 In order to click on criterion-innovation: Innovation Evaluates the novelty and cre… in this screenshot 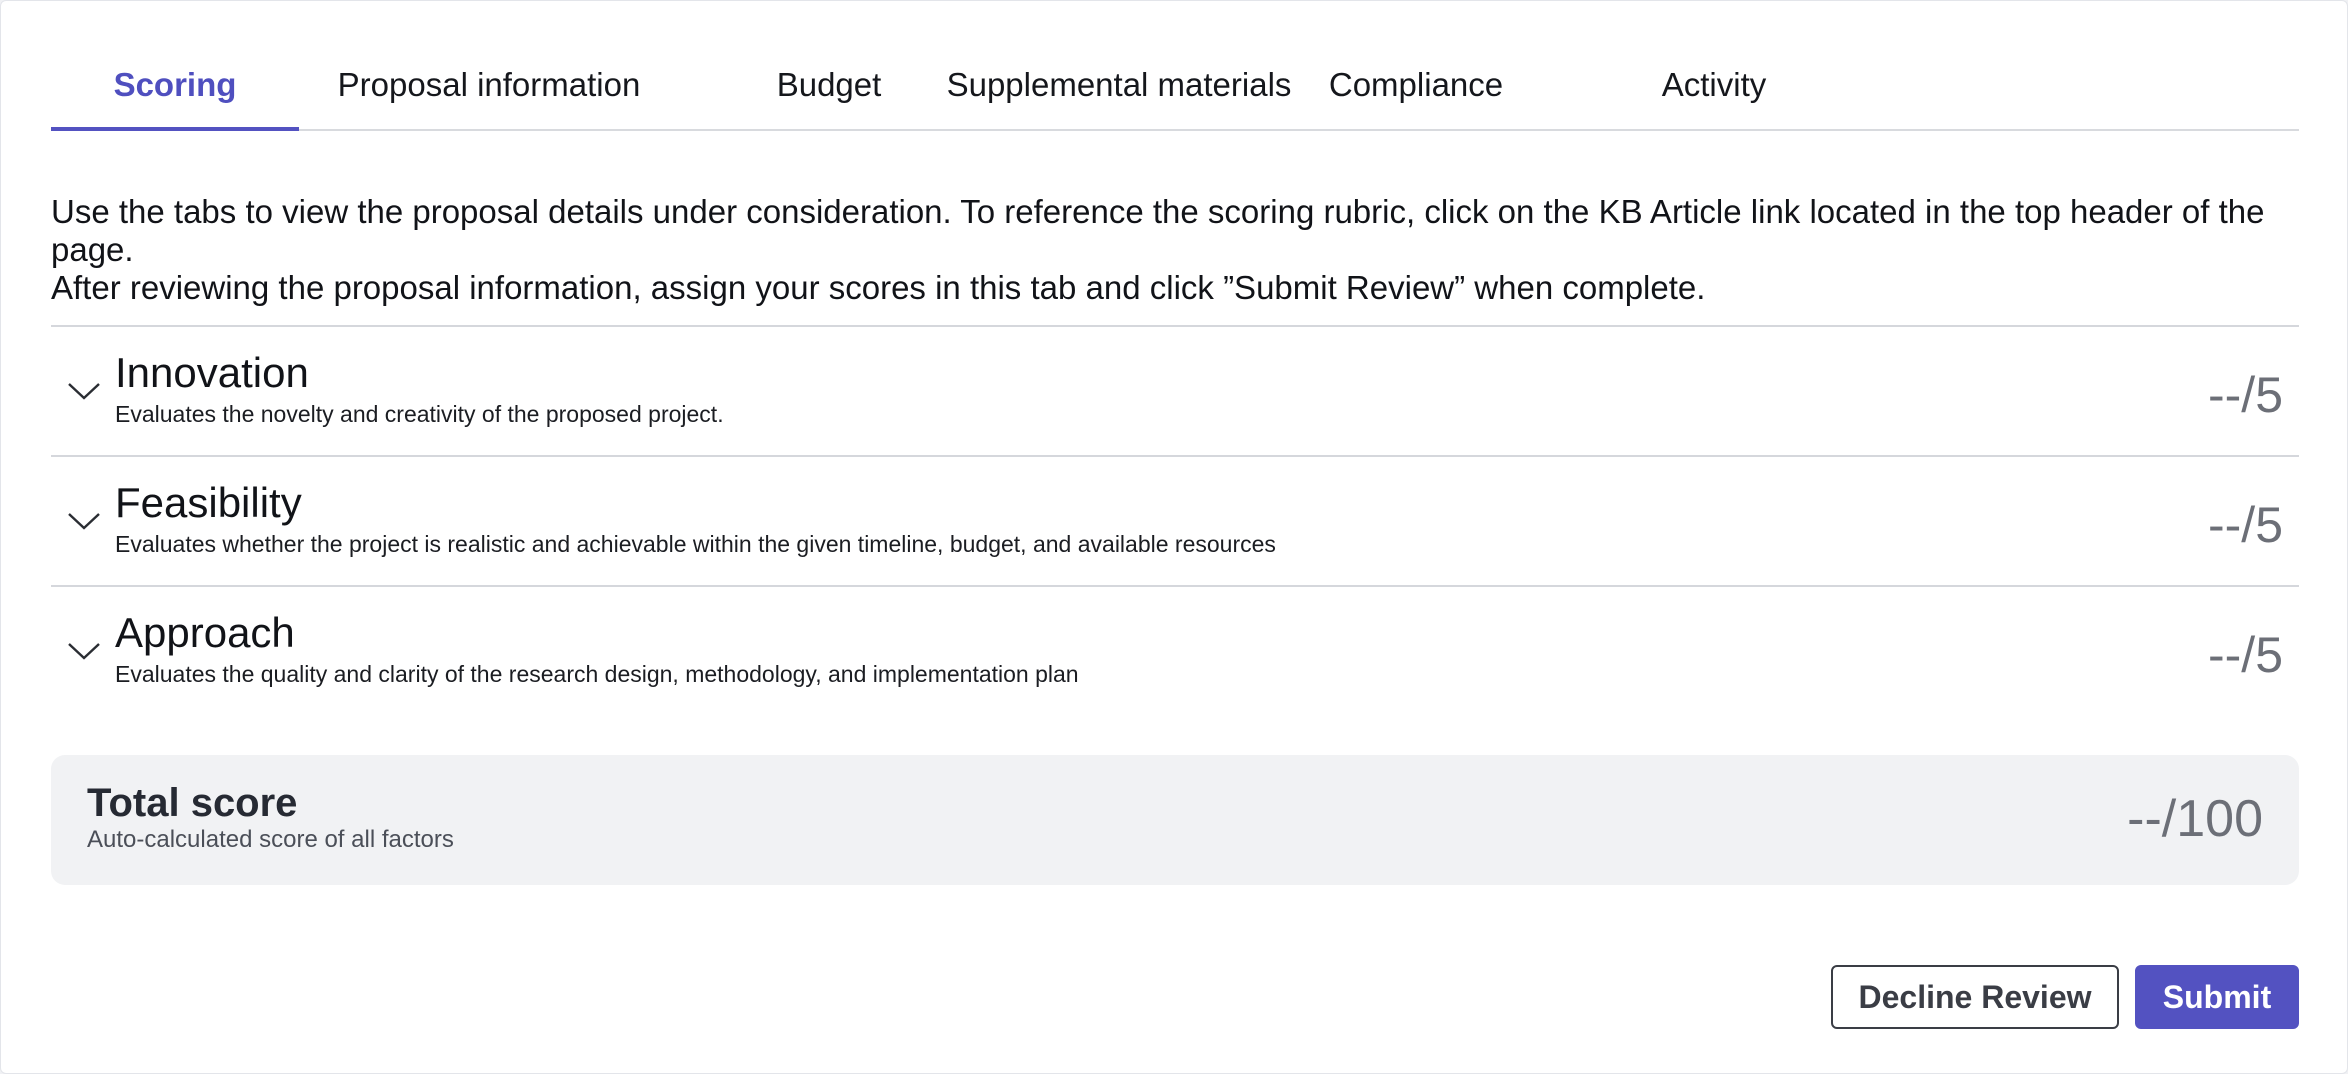, I will do `click(1175, 392)`.